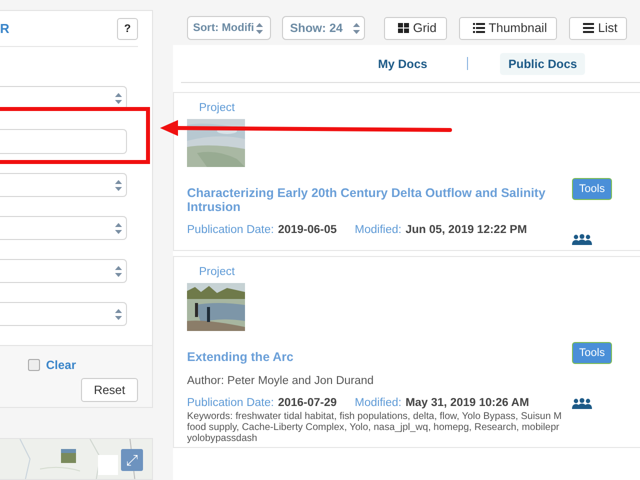 The height and width of the screenshot is (480, 640). Describe the element at coordinates (132, 460) in the screenshot. I see `expand-button: ⤢` at that location.